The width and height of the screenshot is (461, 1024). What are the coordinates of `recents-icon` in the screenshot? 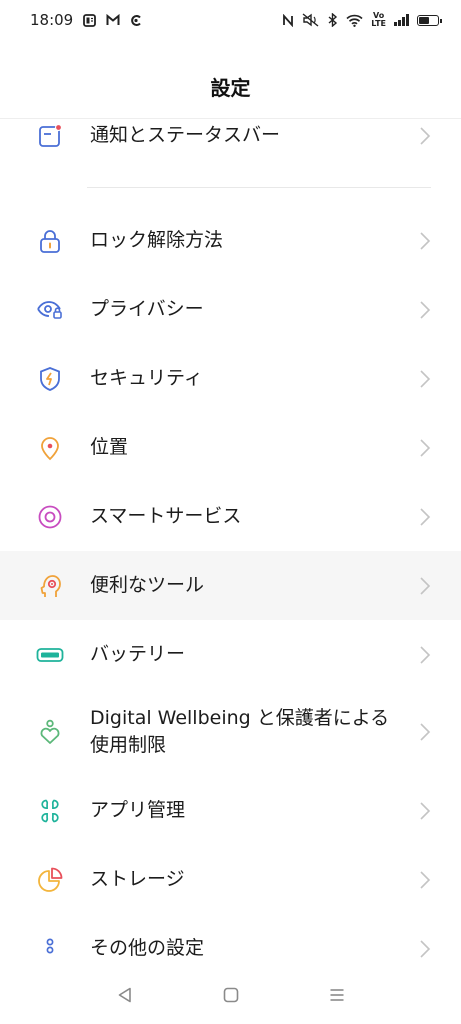 It's located at (337, 995).